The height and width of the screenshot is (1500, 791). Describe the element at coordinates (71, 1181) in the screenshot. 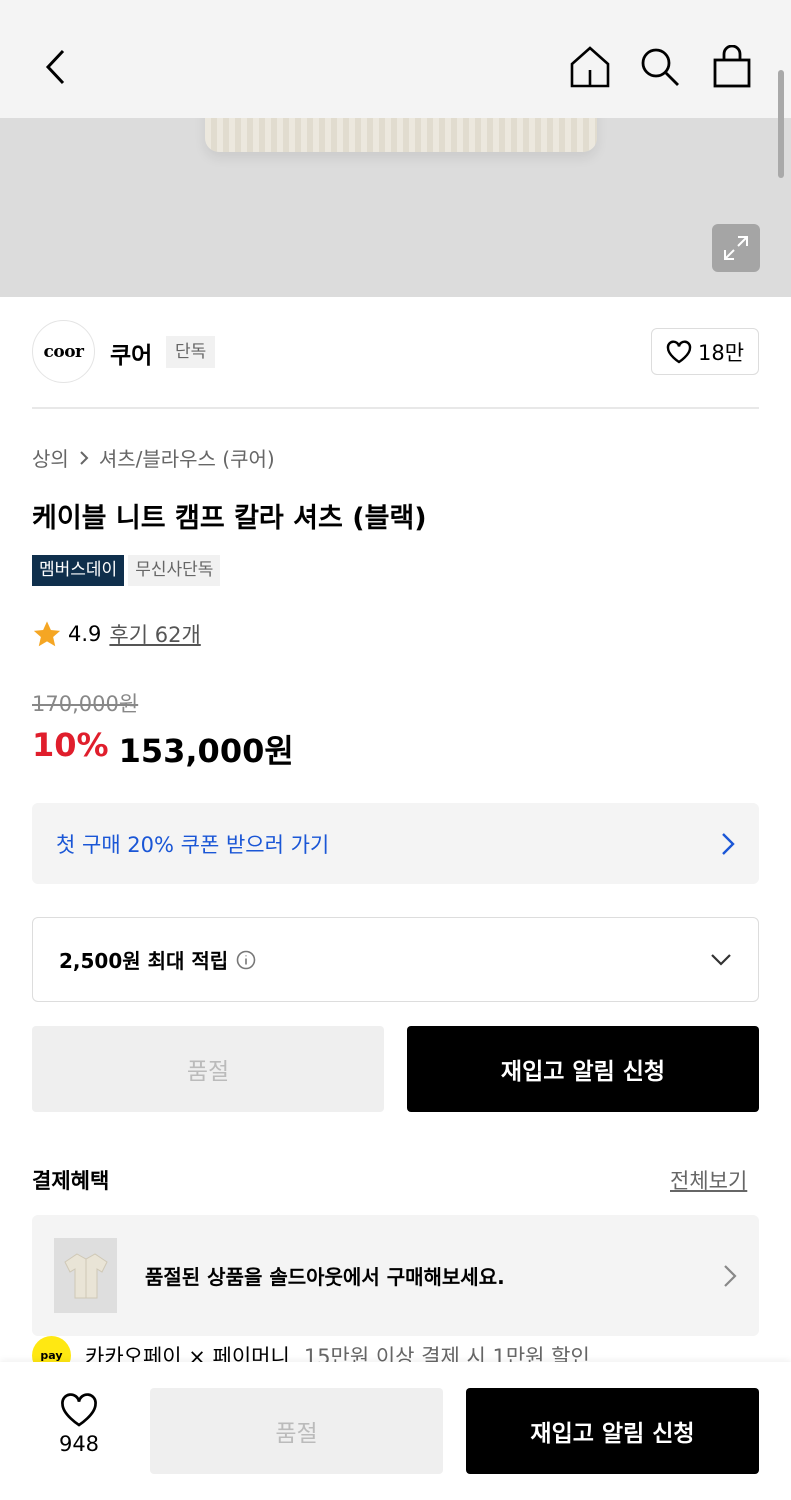

I see `payment-benefits-title: 결제혜택` at that location.